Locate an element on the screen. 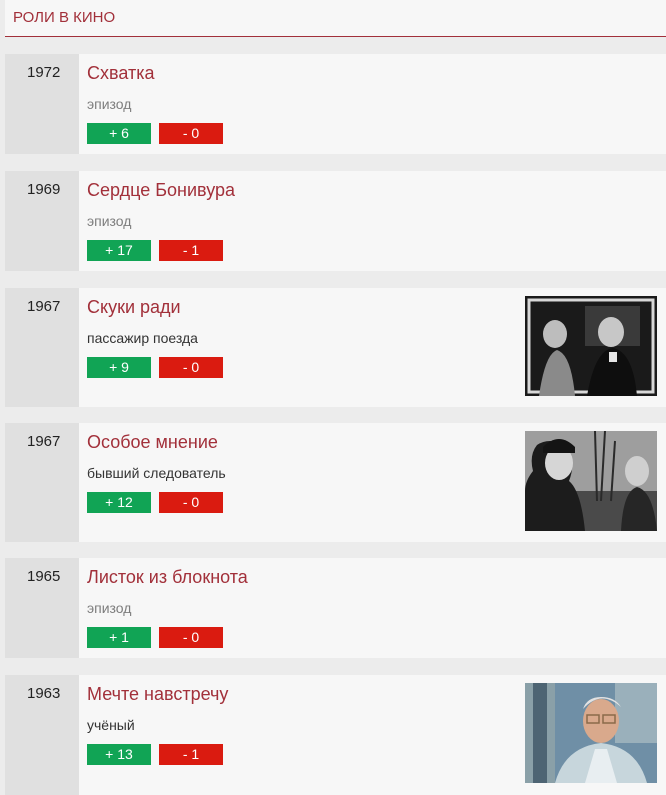  role-row: 1965 Листок из блокнота эпизод + 1 - 0 is located at coordinates (335, 608).